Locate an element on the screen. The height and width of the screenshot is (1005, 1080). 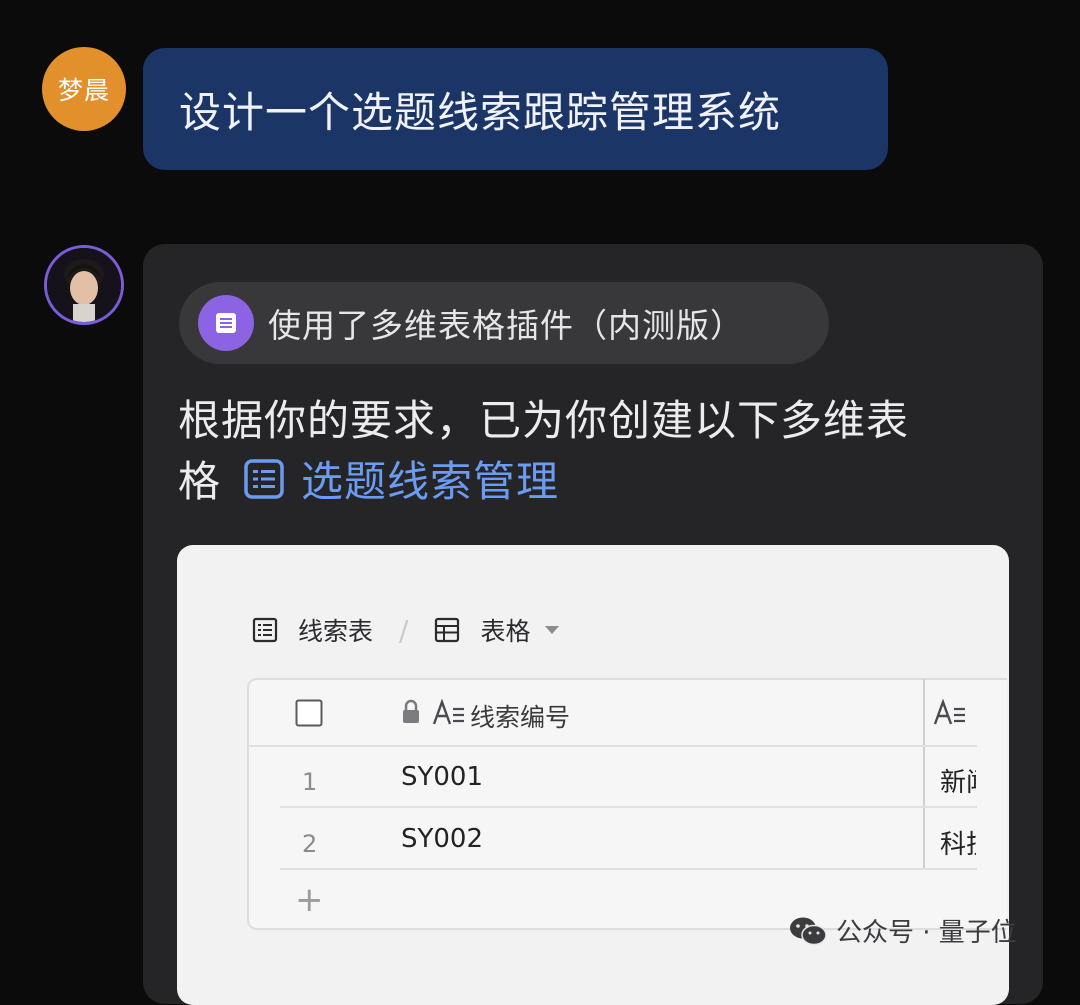
user-avatar-text: 梦晨 is located at coordinates (83, 90).